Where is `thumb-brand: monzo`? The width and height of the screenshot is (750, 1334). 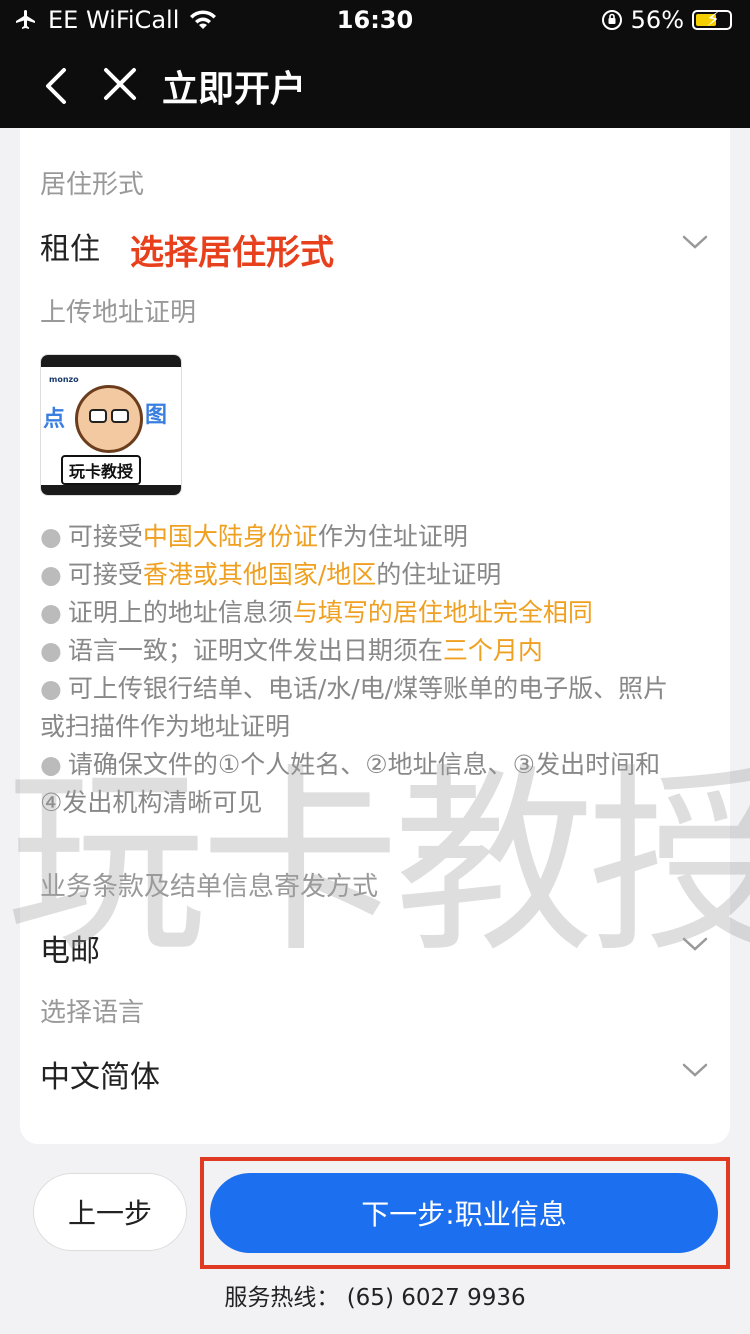
thumb-brand: monzo is located at coordinates (64, 379).